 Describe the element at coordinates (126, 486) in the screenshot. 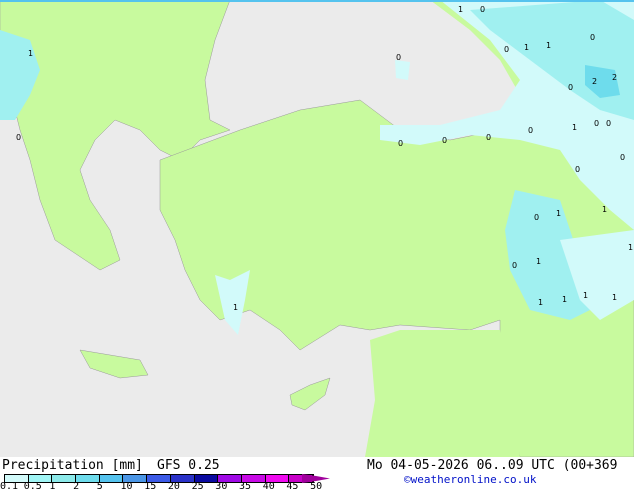

I see `legend-tick: 10` at that location.